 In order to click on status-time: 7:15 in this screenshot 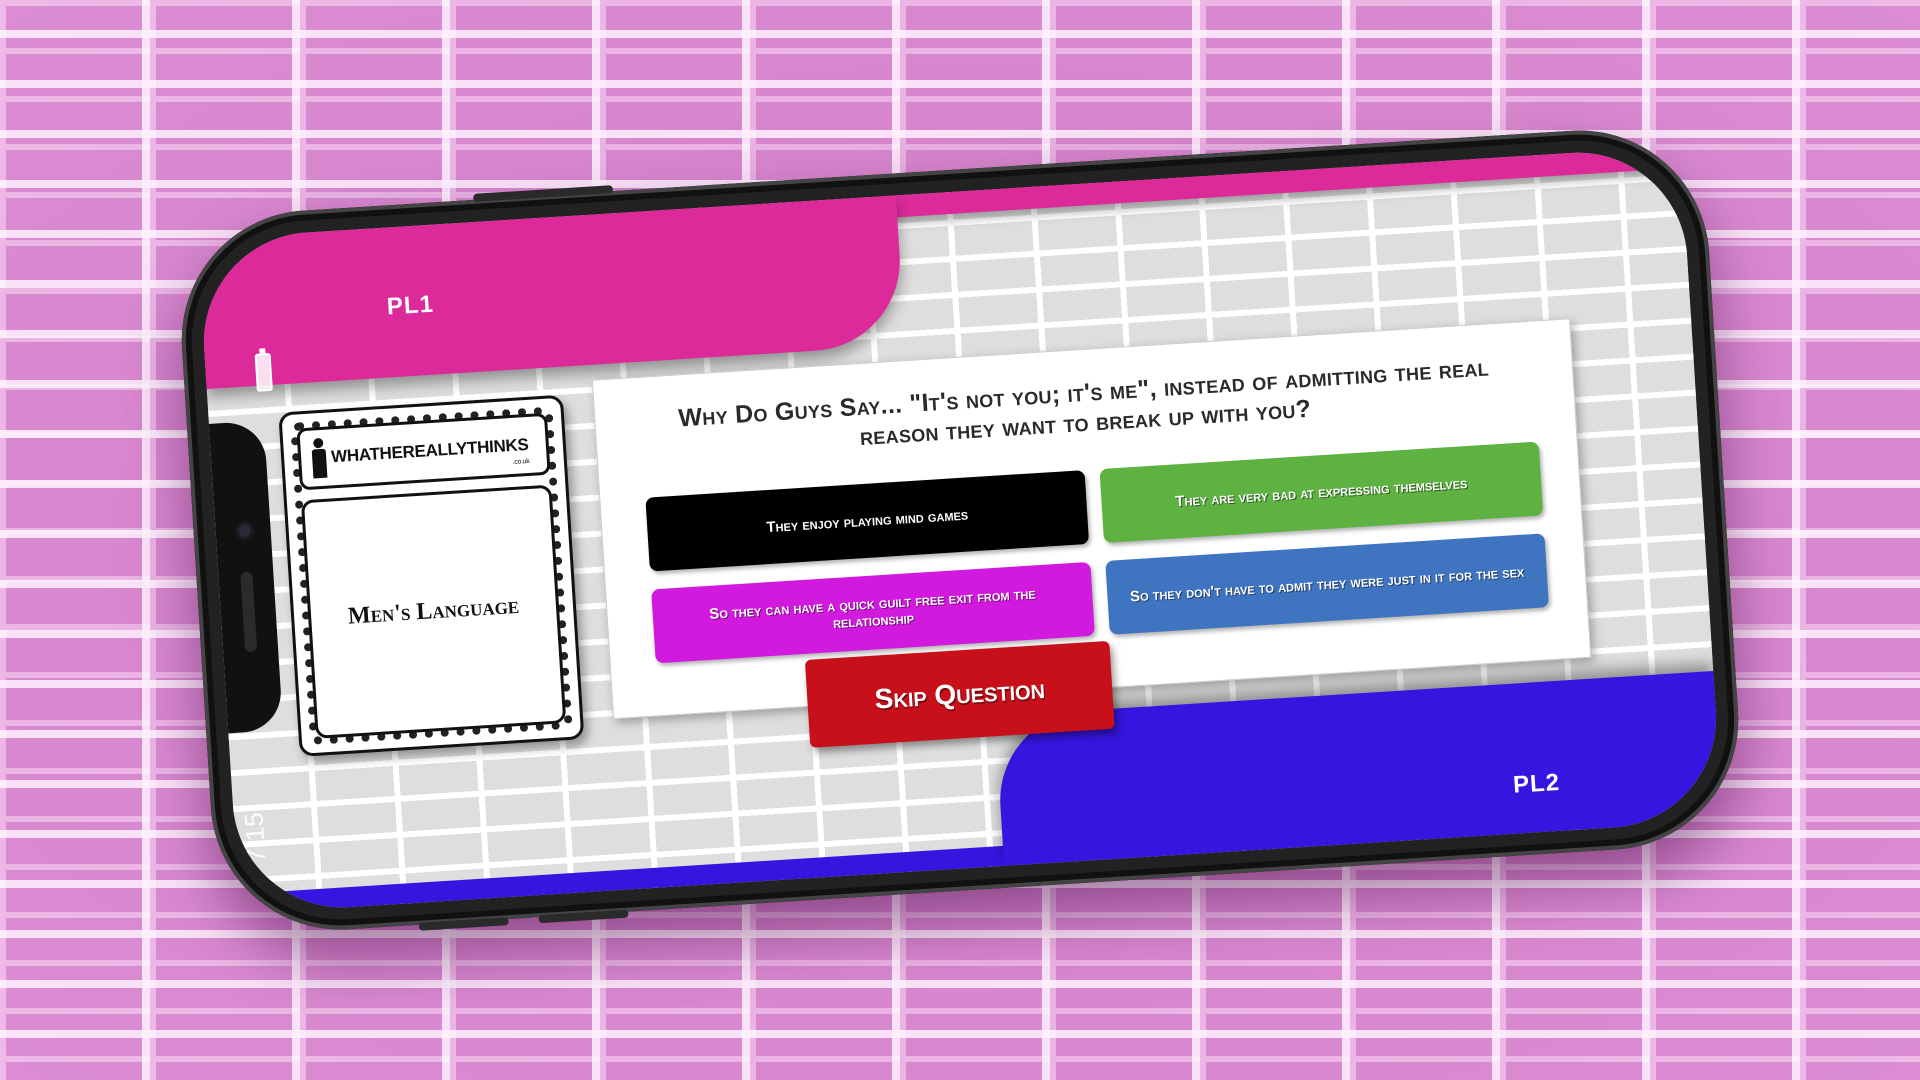, I will do `click(255, 837)`.